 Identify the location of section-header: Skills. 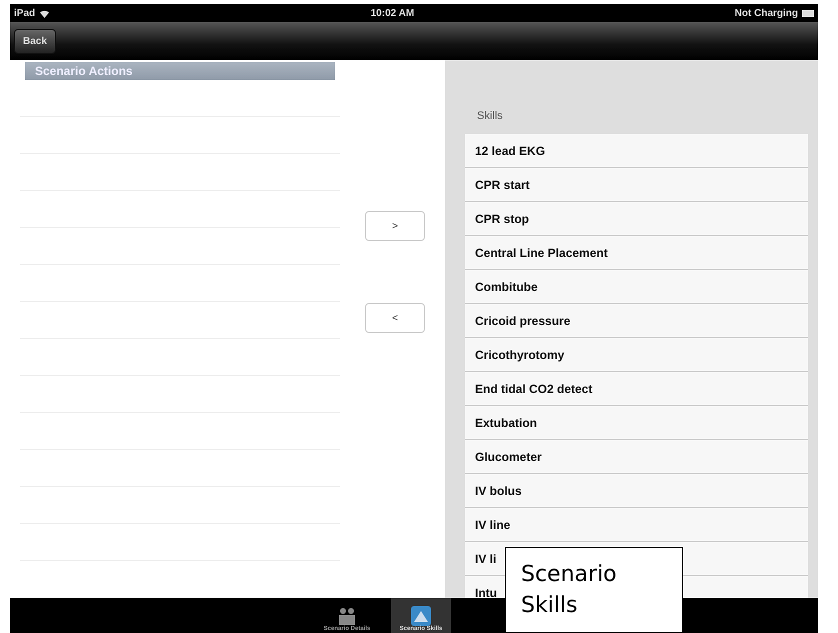
(490, 116).